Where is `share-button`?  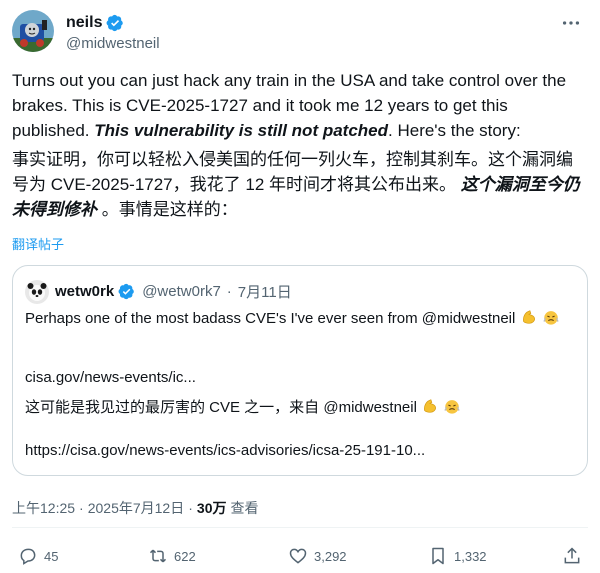
share-button is located at coordinates (572, 556).